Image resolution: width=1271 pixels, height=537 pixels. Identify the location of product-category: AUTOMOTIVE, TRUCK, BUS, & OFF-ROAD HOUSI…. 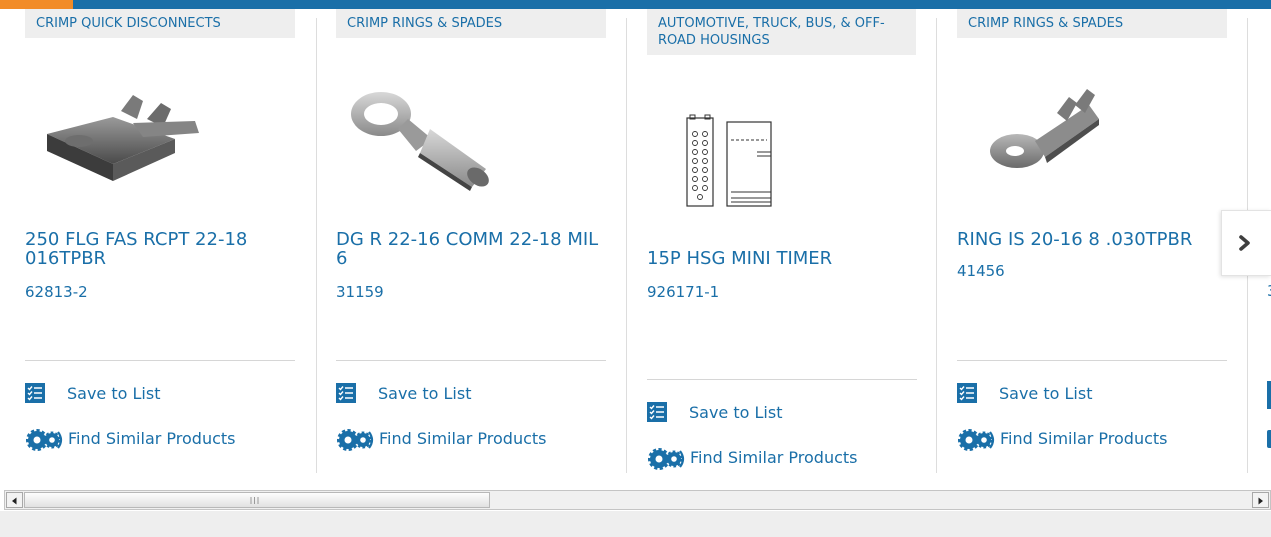
(781, 32).